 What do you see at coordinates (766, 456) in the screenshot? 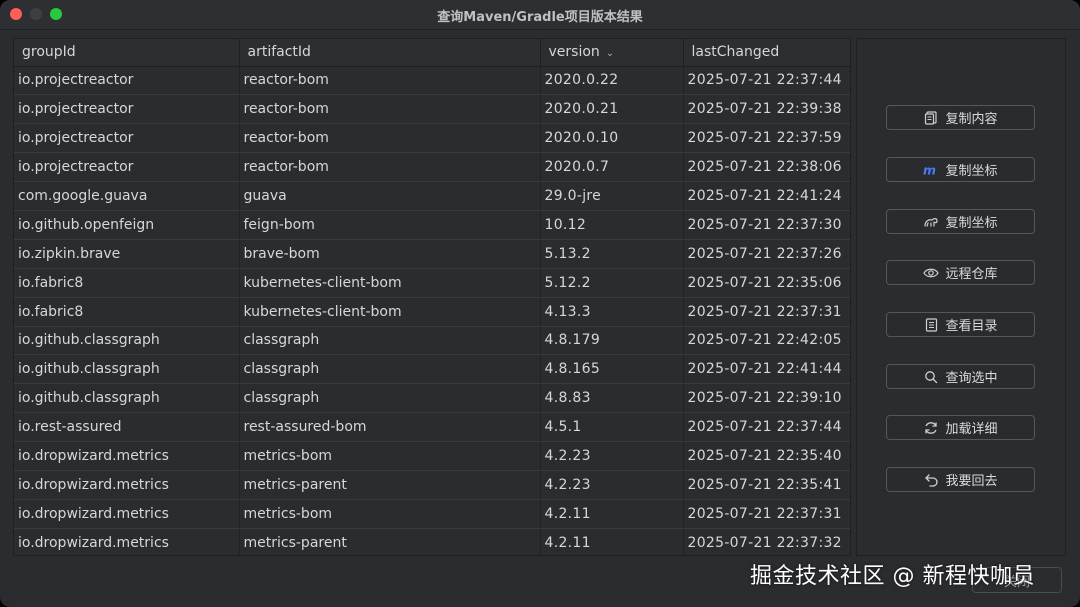
I see `cell-lastchanged: 2025-07-21 22:35:40` at bounding box center [766, 456].